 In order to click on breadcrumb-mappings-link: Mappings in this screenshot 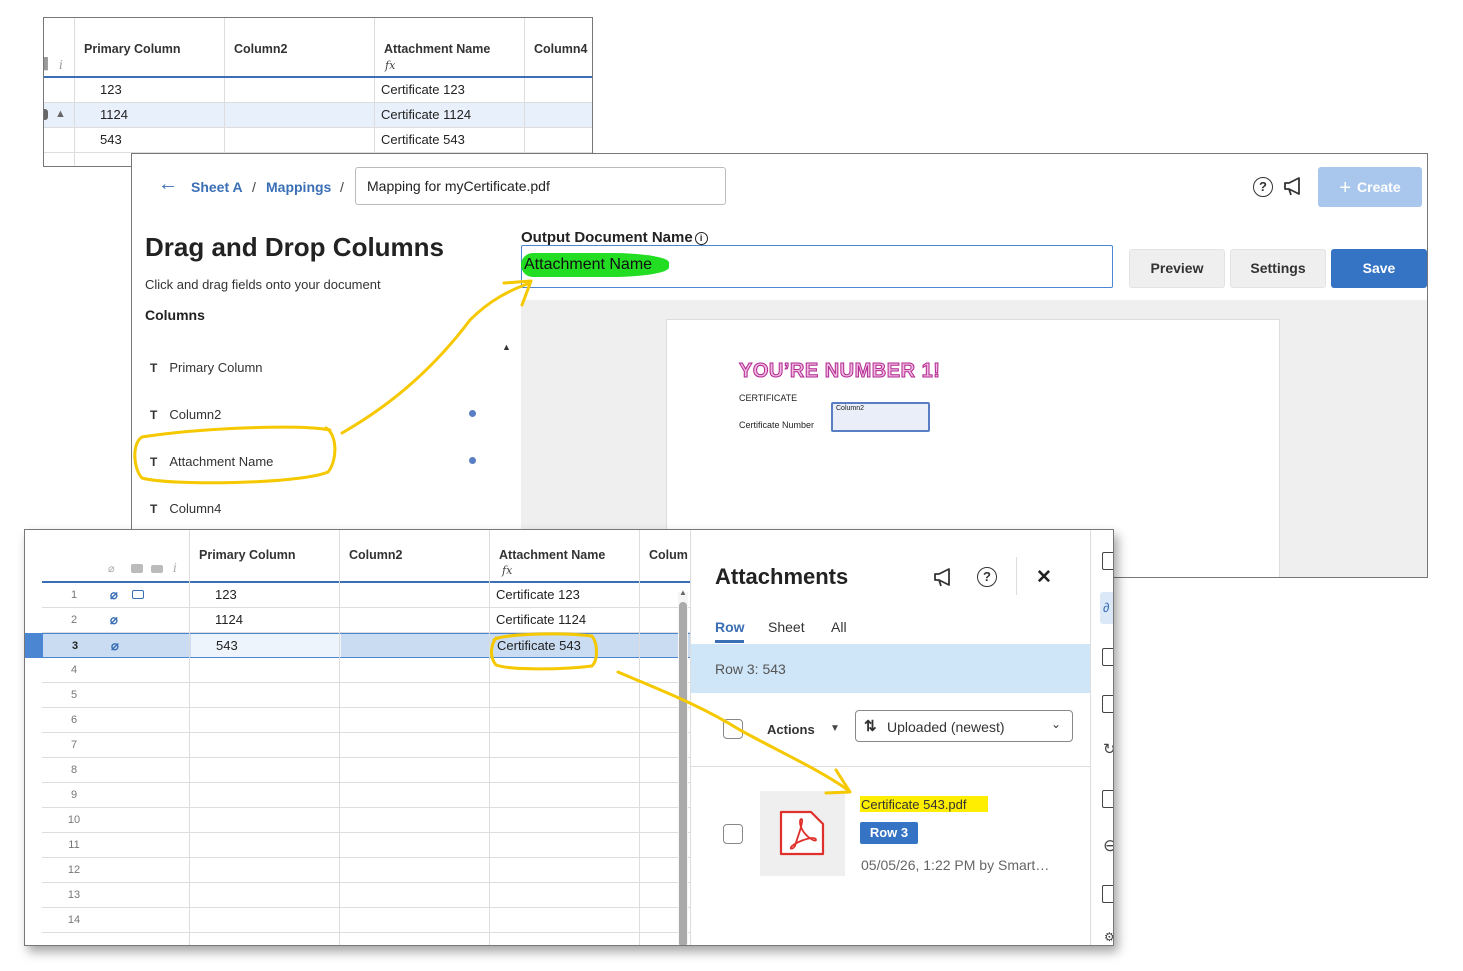, I will do `click(298, 187)`.